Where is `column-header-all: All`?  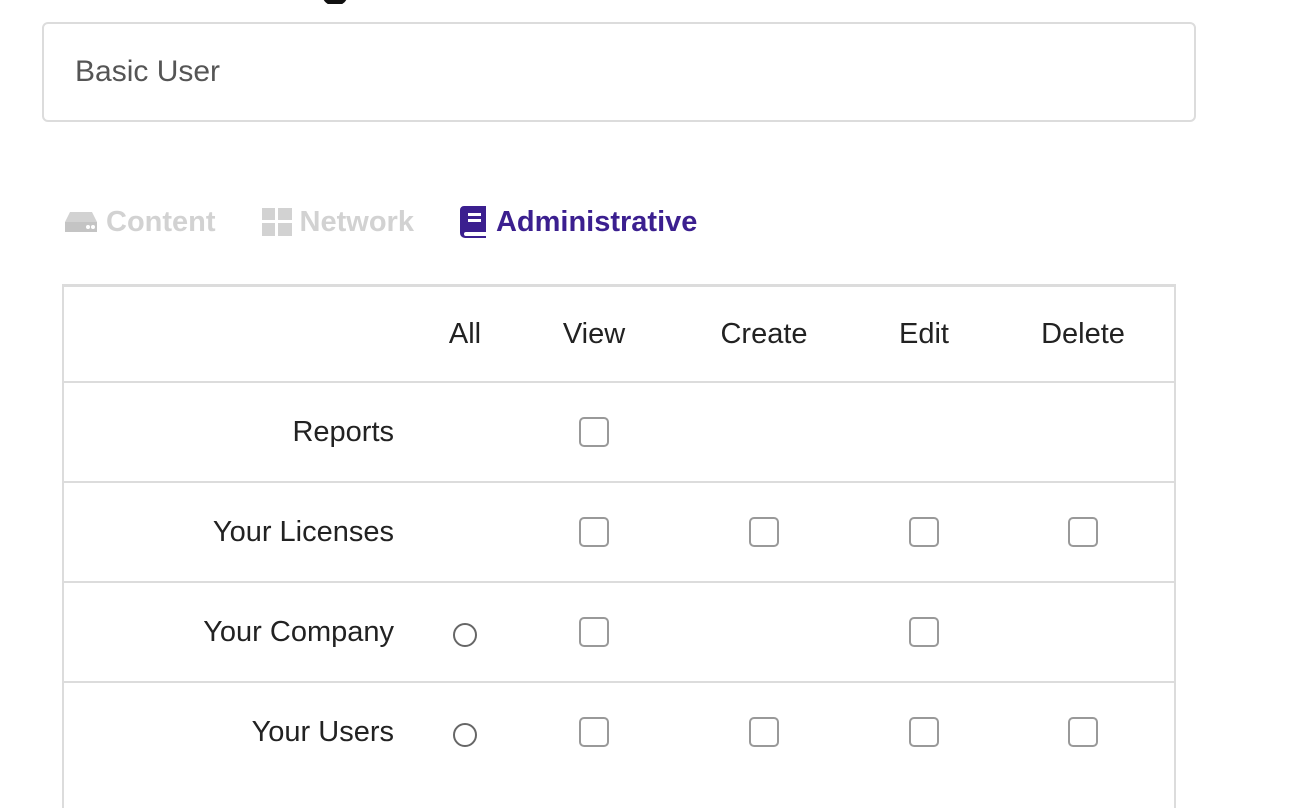 column-header-all: All is located at coordinates (465, 333).